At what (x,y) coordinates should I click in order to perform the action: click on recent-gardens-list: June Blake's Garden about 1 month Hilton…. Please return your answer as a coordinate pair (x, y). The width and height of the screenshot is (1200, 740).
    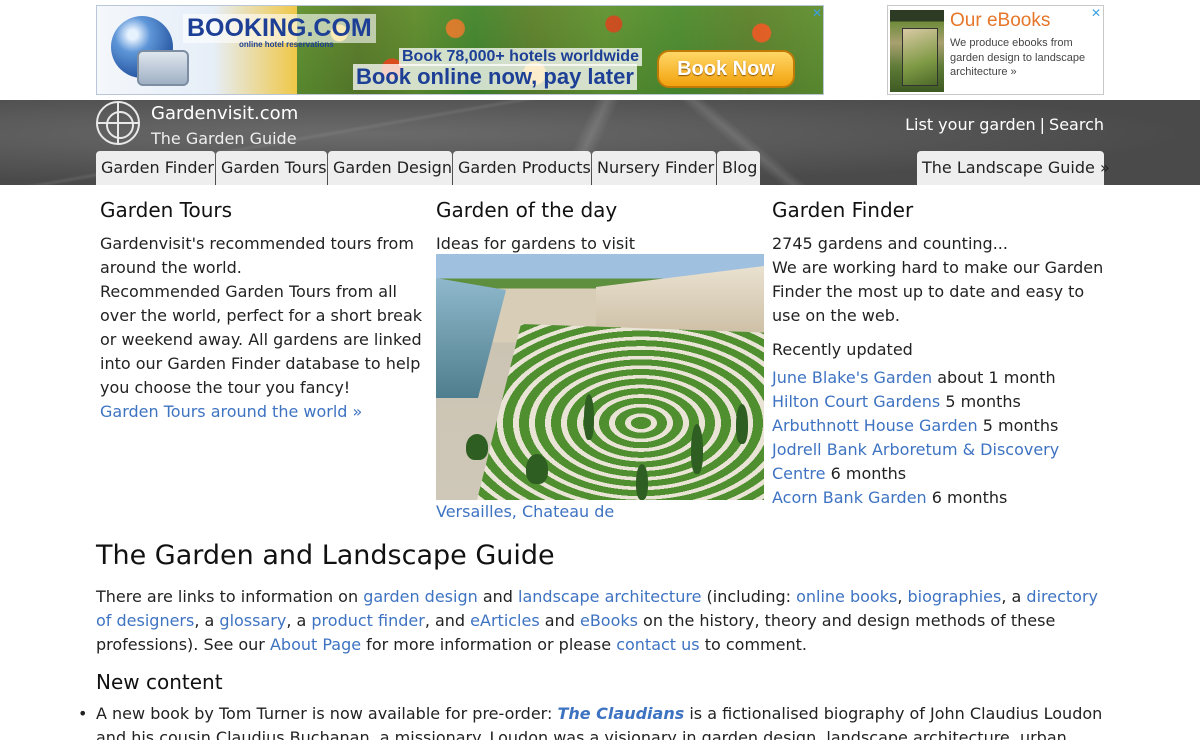
    Looking at the image, I should click on (938, 438).